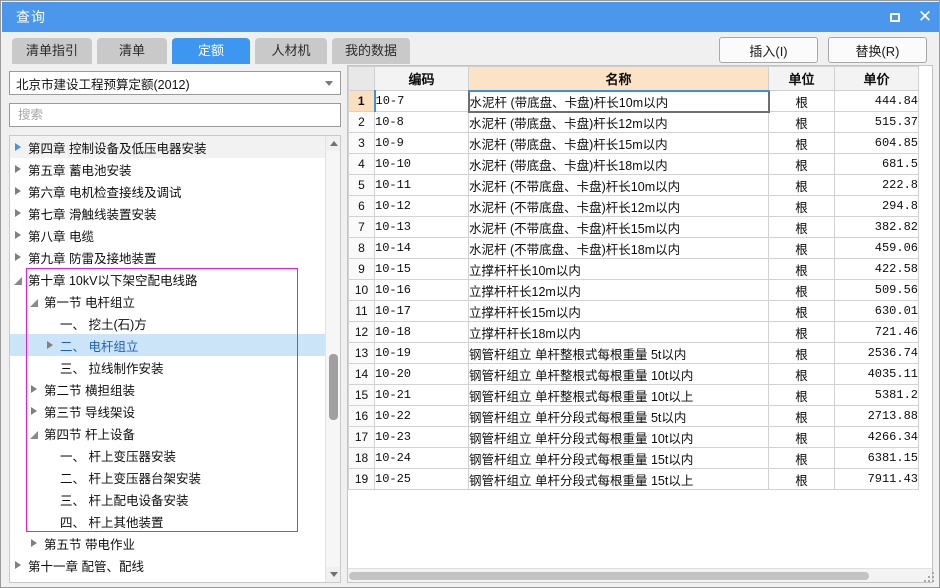 This screenshot has height=588, width=940. What do you see at coordinates (167, 345) in the screenshot?
I see `tree-node: 二、 电杆组立` at bounding box center [167, 345].